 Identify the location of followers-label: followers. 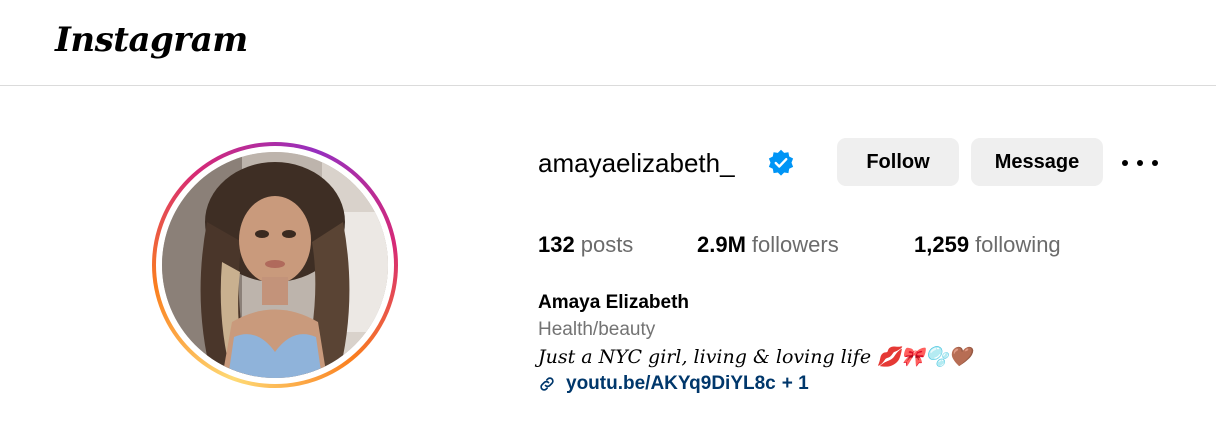
(795, 244).